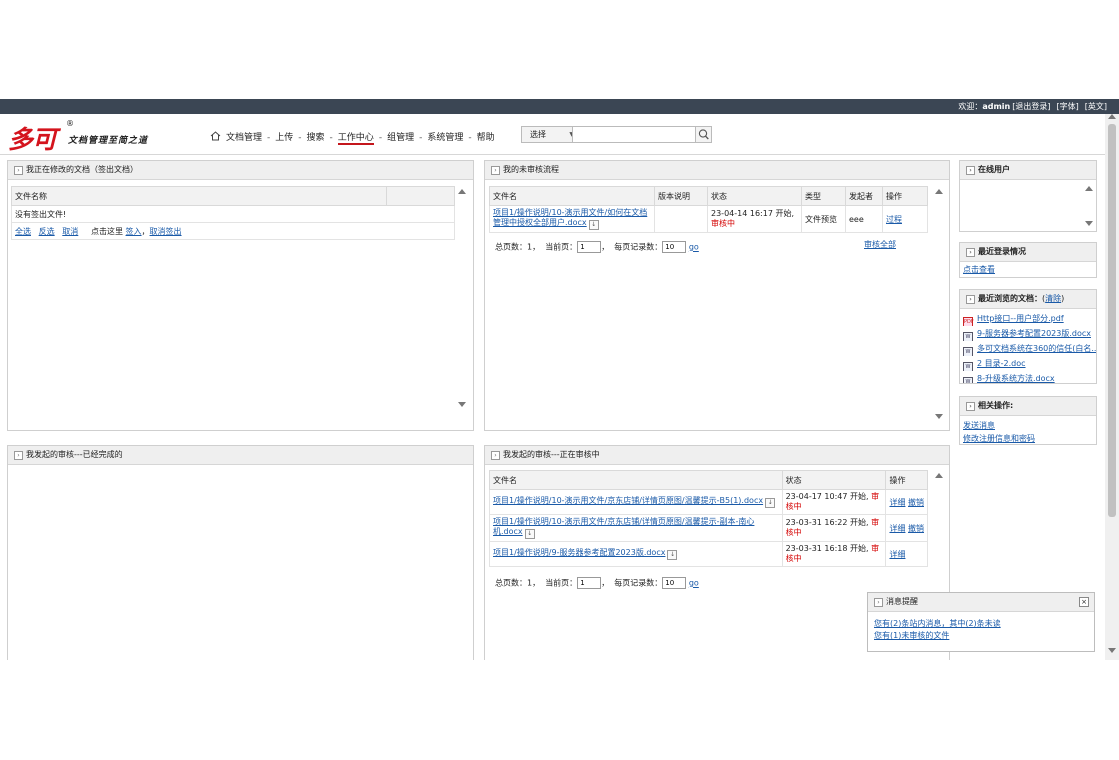  I want to click on invert-selection-link: 反选, so click(47, 231).